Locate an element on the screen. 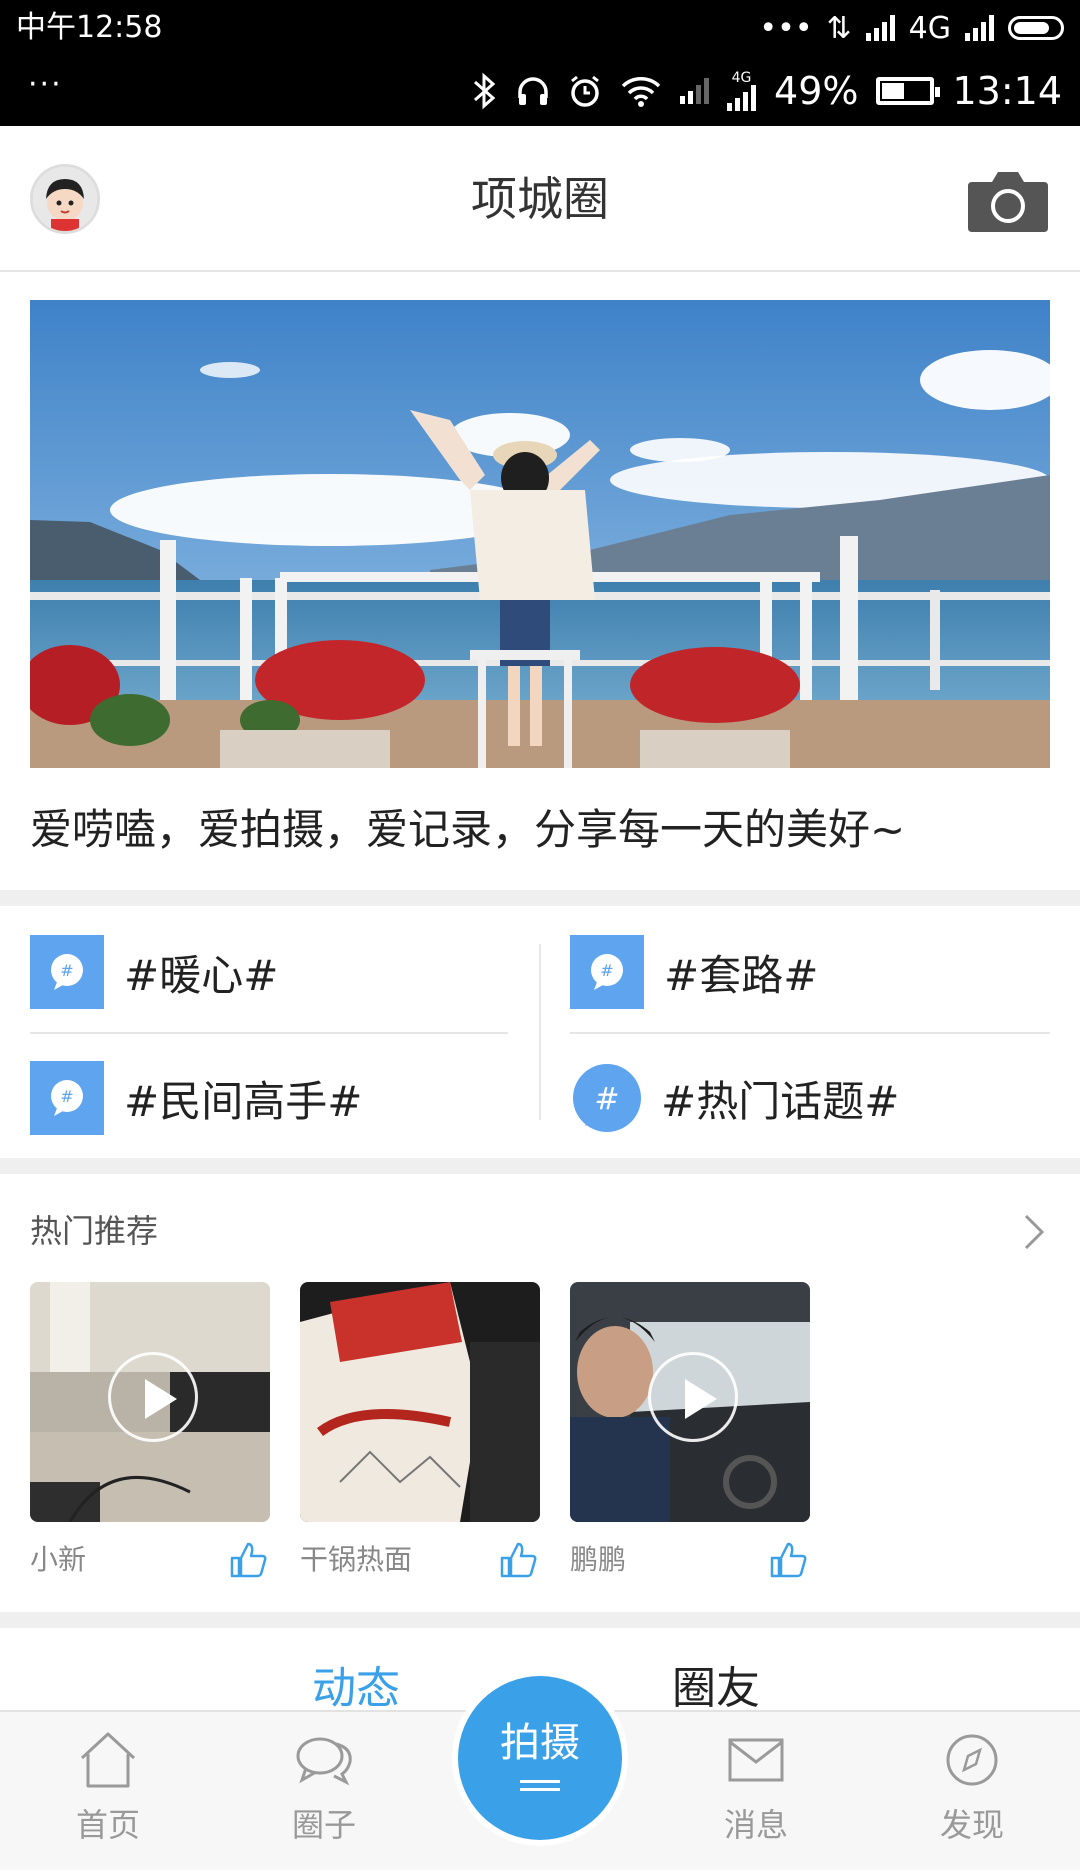 The image size is (1080, 1872). signal-icon is located at coordinates (880, 28).